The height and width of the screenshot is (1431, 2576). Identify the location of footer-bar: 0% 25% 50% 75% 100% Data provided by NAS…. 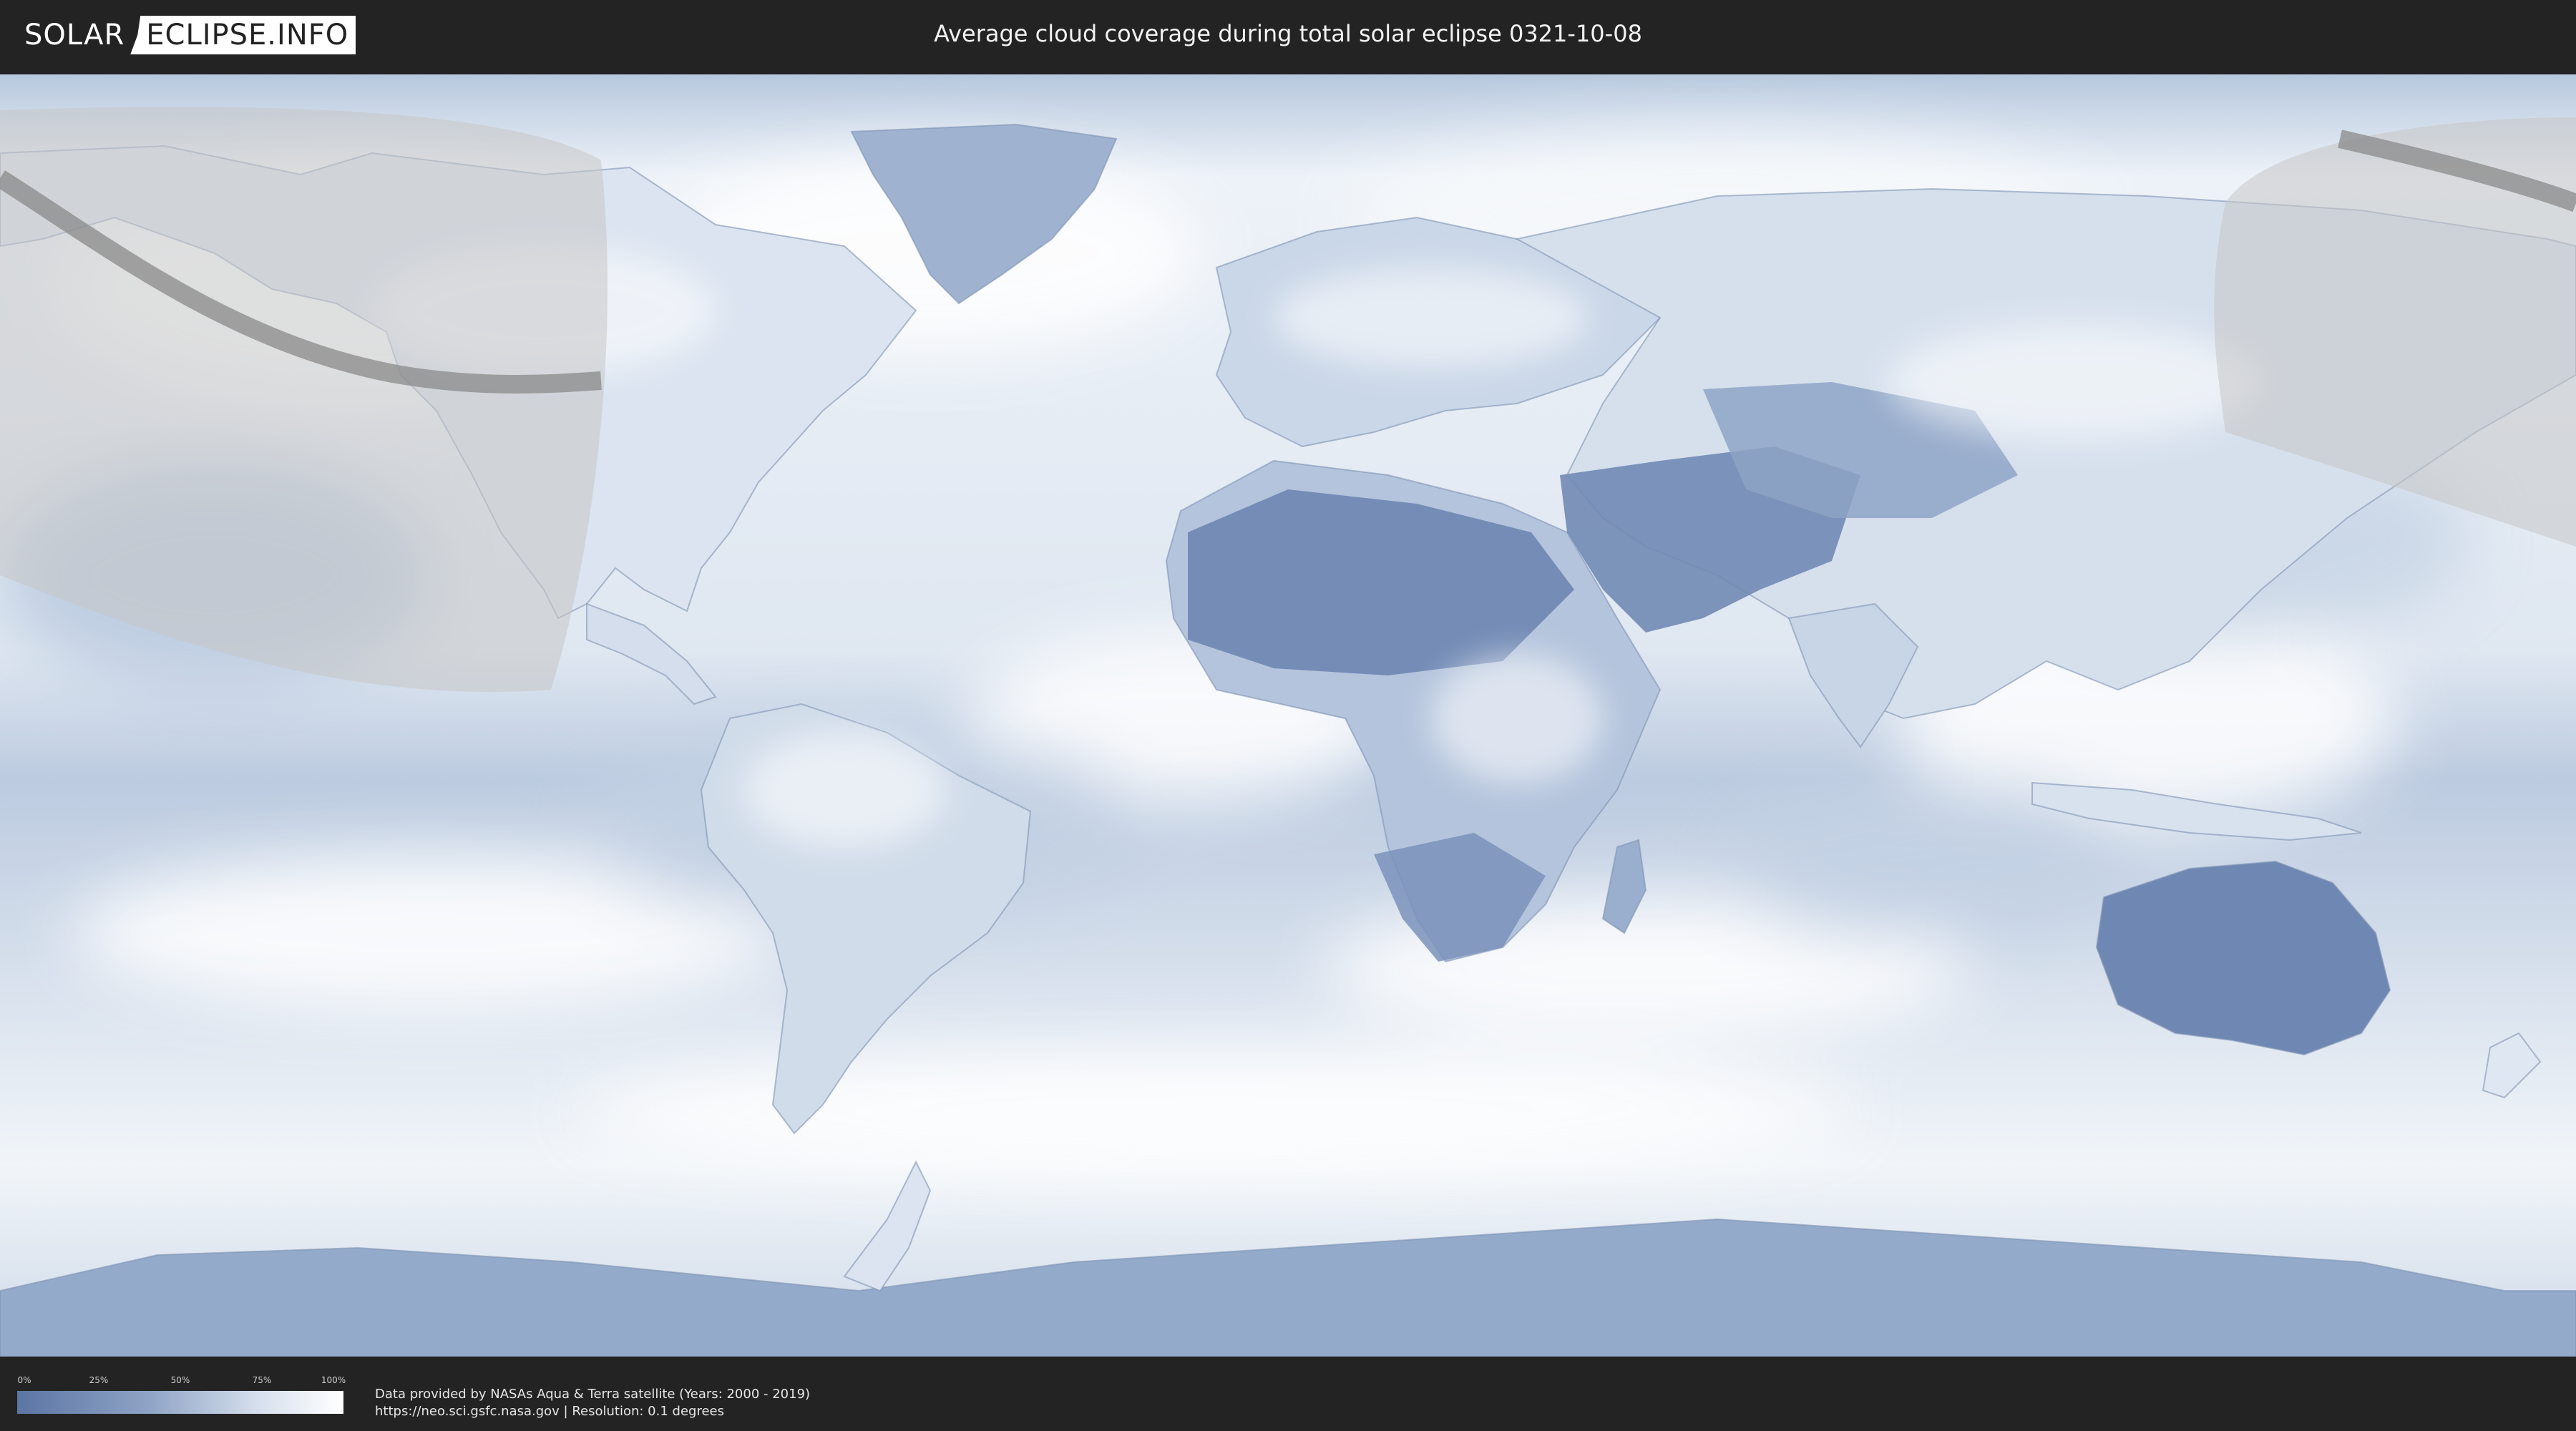
(1288, 1395).